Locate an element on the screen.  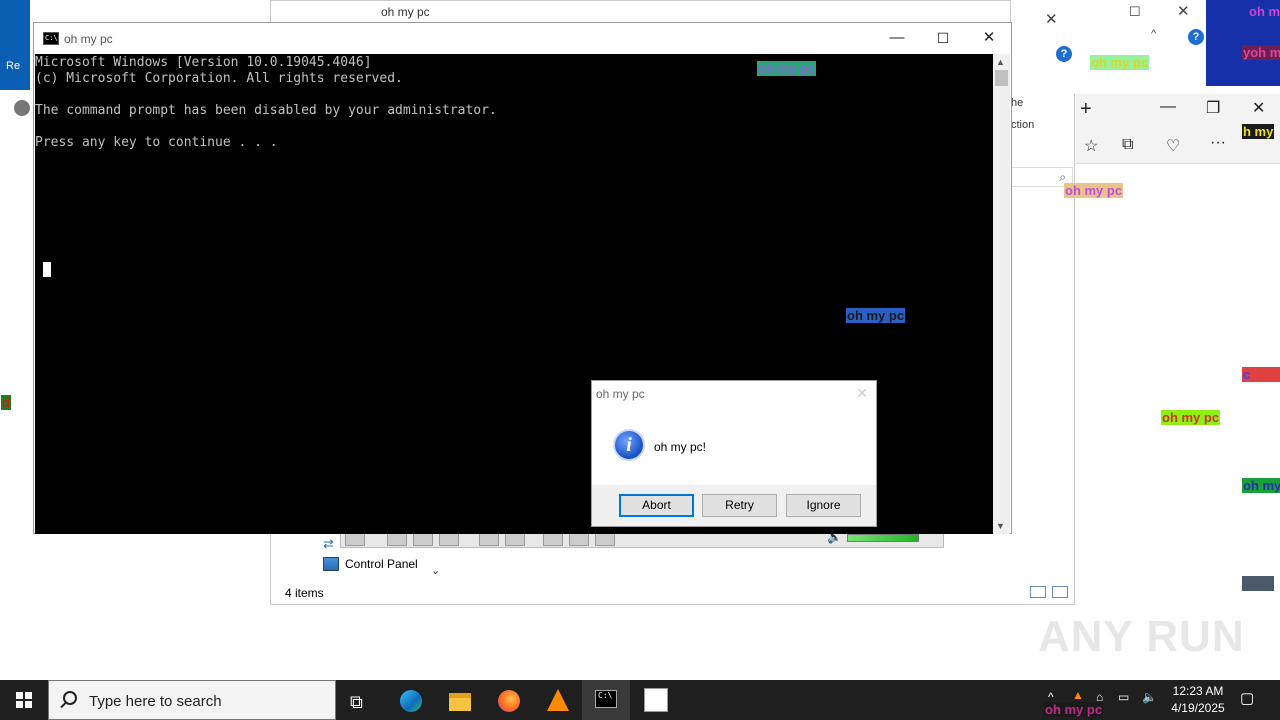
taskbar-file-explorer is located at coordinates (459, 702).